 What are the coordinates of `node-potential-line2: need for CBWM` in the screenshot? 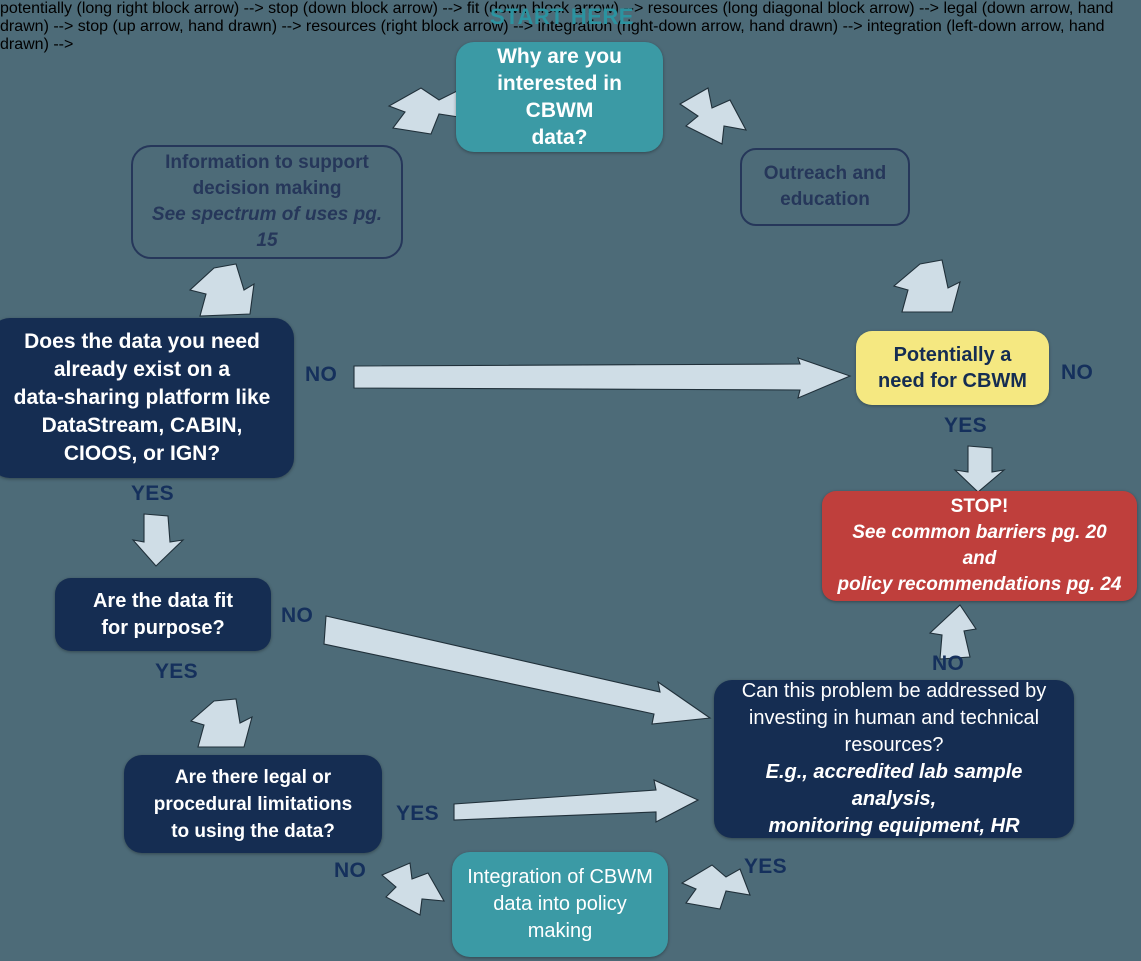 It's located at (952, 381).